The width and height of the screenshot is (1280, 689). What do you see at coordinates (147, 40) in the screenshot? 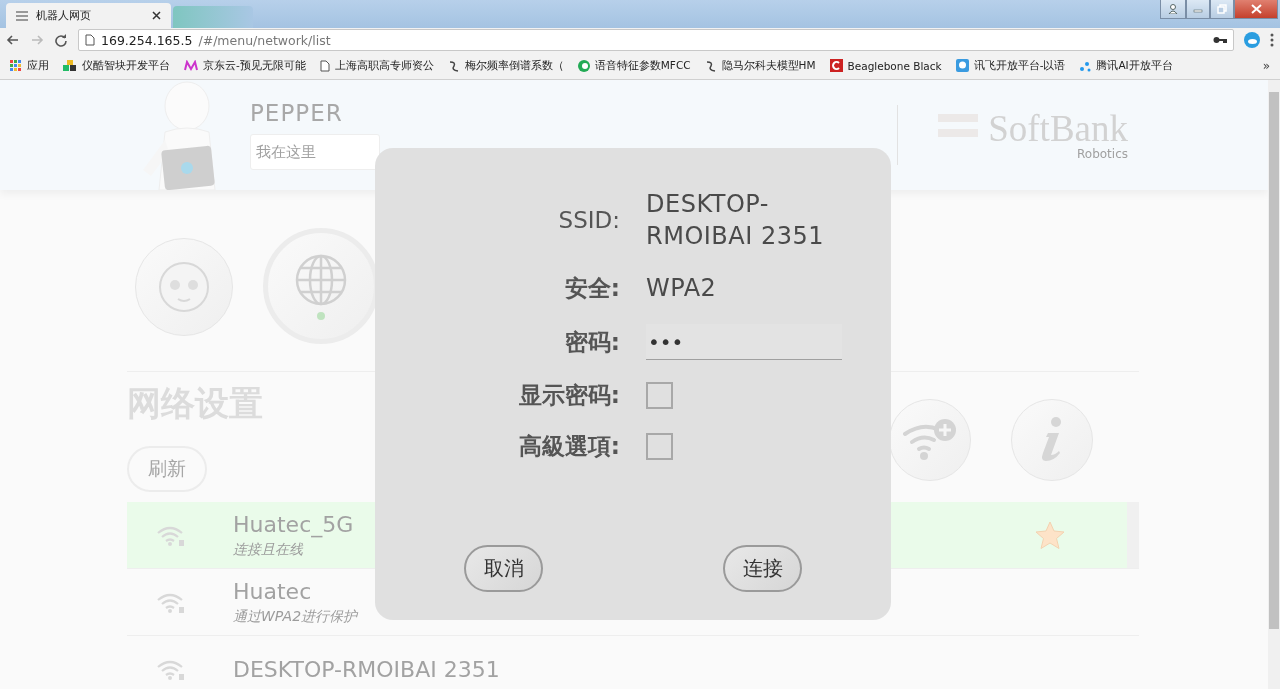
I see `url-host: 169.254.165.5` at bounding box center [147, 40].